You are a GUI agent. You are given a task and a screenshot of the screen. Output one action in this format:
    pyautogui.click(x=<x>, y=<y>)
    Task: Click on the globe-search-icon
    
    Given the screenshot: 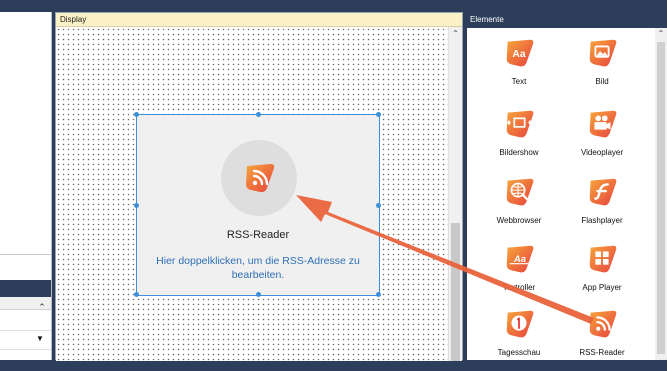 What is the action you would take?
    pyautogui.click(x=520, y=192)
    